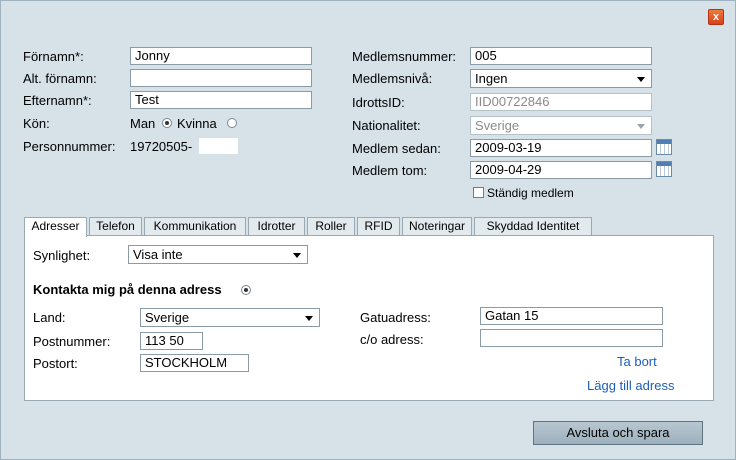 This screenshot has width=736, height=460. What do you see at coordinates (378, 226) in the screenshot?
I see `tab-rfid: RFID` at bounding box center [378, 226].